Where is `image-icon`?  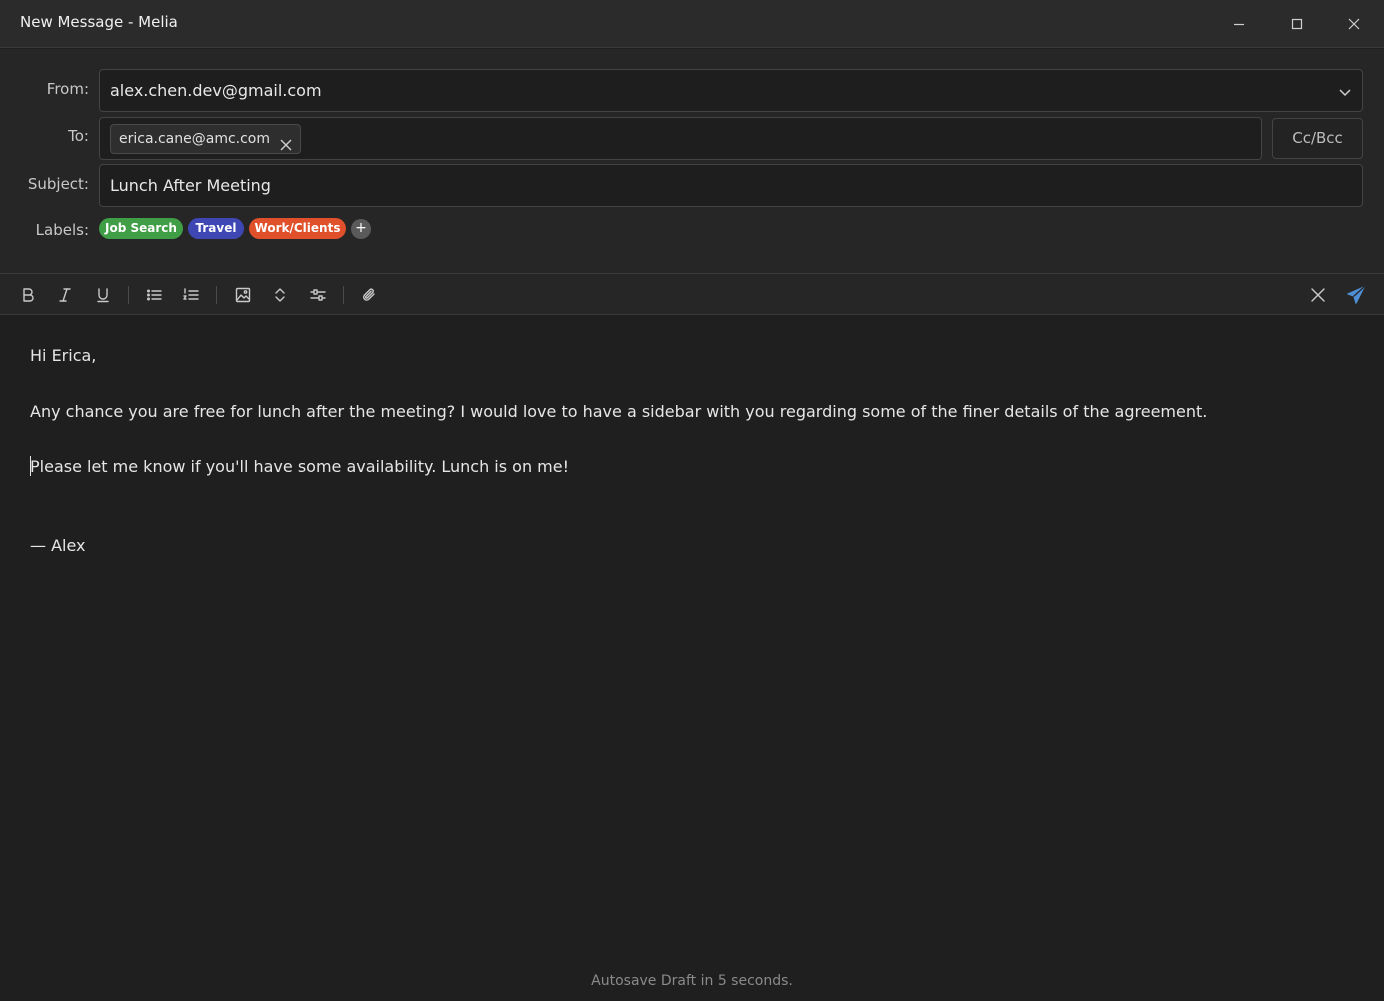 image-icon is located at coordinates (243, 295).